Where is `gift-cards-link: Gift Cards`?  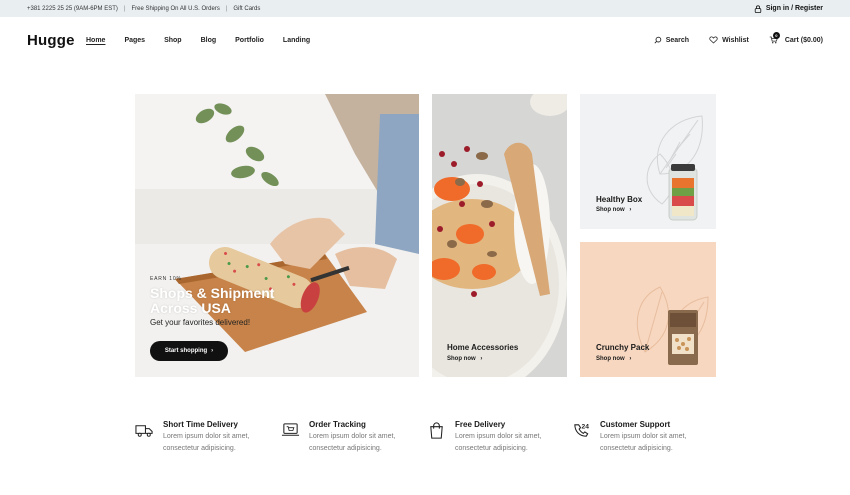
gift-cards-link: Gift Cards is located at coordinates (246, 9).